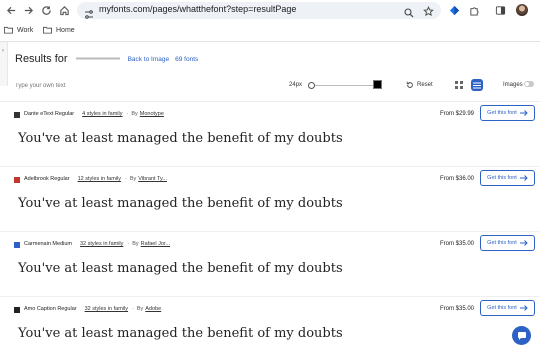 This screenshot has width=540, height=350. Describe the element at coordinates (102, 114) in the screenshot. I see `styles-in-family-link: 4 styles in family` at that location.